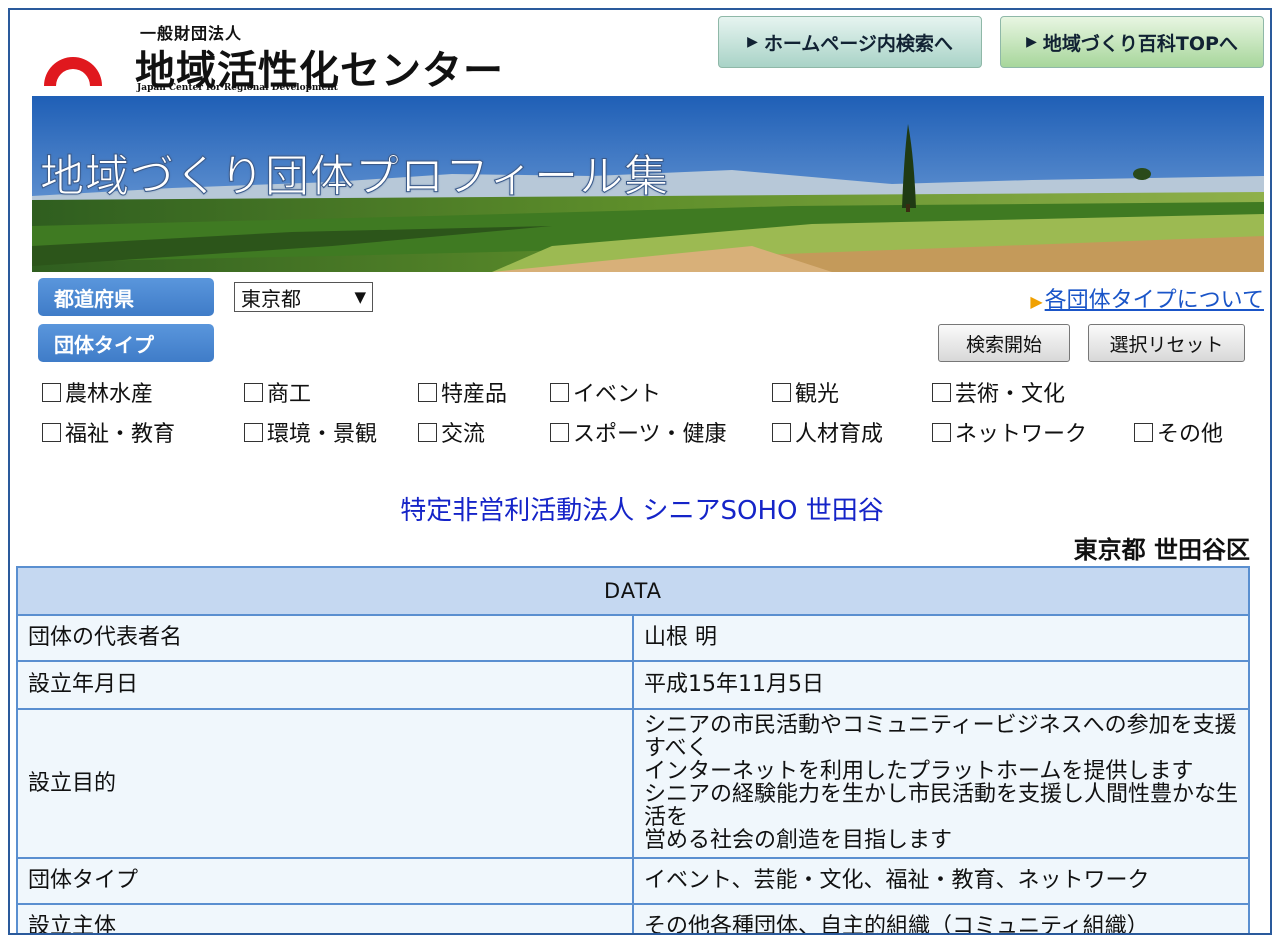  What do you see at coordinates (940, 737) in the screenshot?
I see `purpose-line: シニアの市民活動やコミュニティービジネスへの参加を支援すべく` at bounding box center [940, 737].